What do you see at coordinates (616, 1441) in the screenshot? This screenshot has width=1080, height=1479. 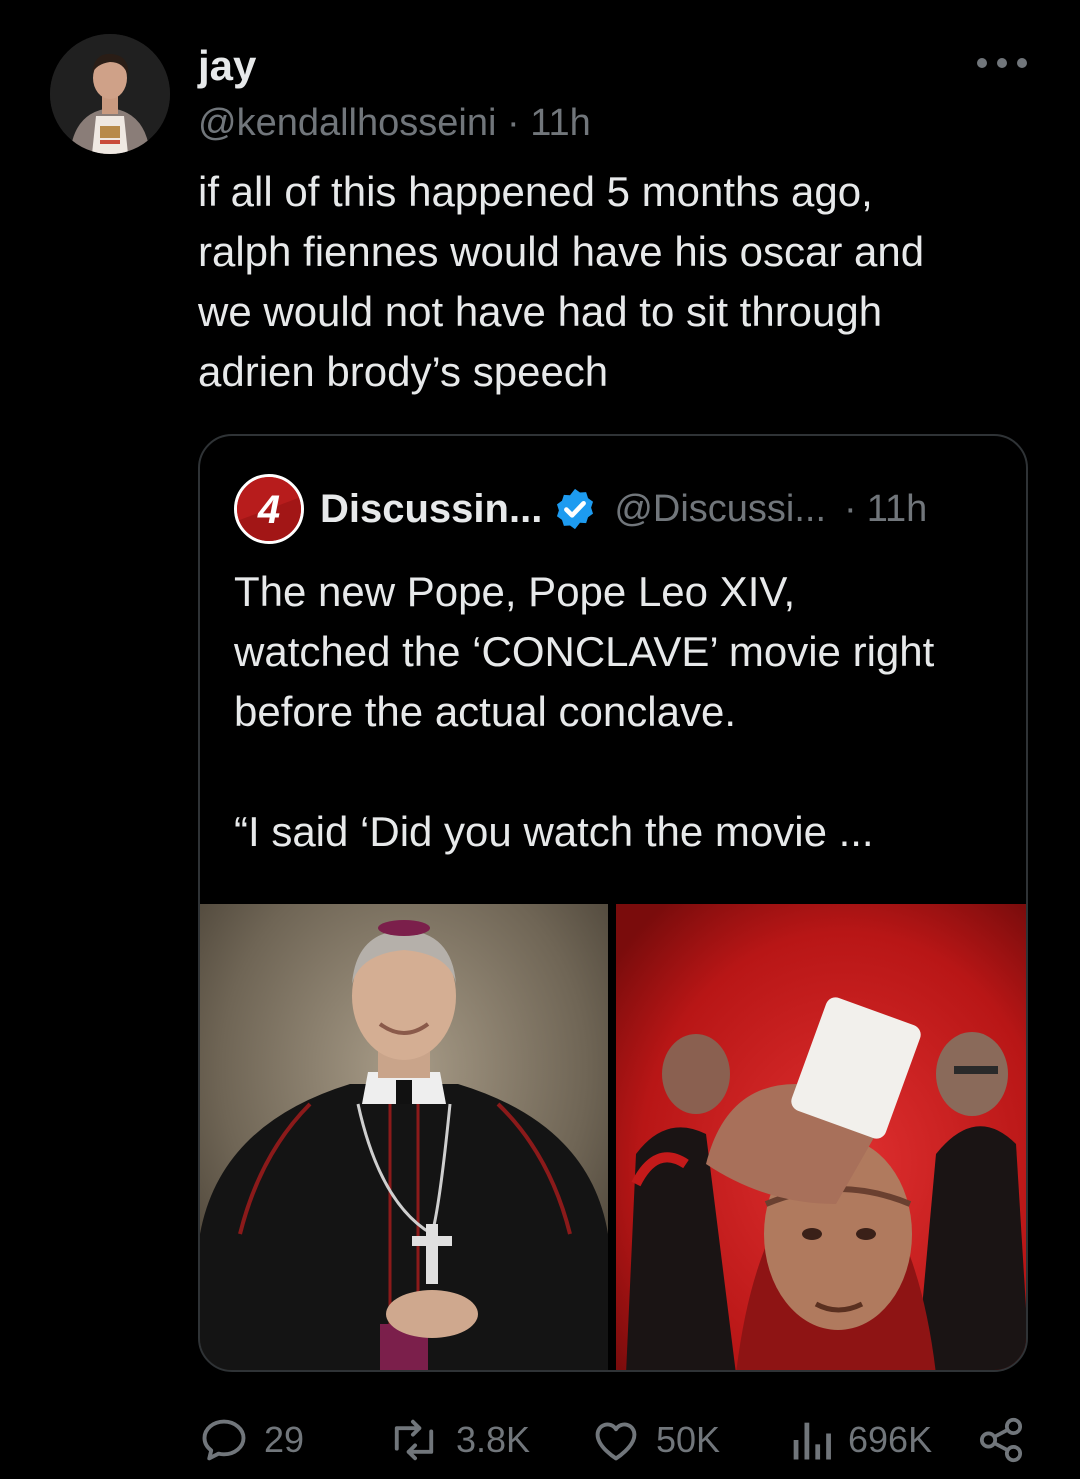 I see `heart-icon` at bounding box center [616, 1441].